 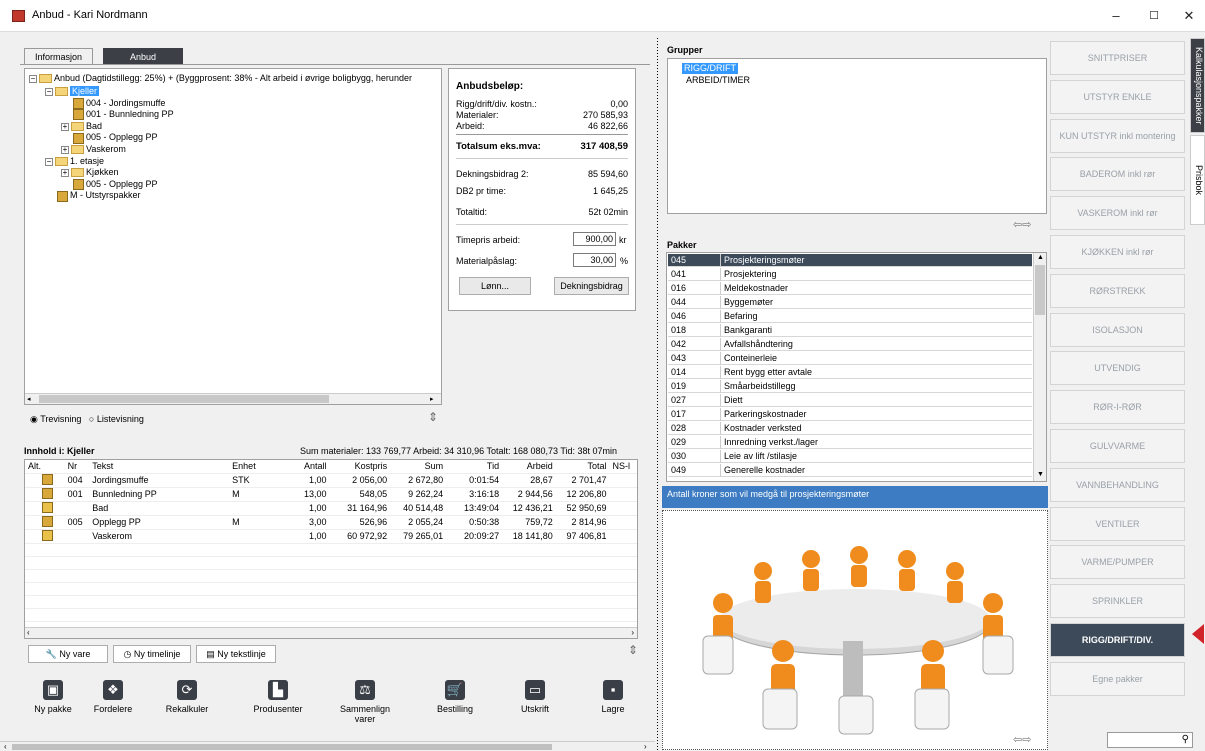 What do you see at coordinates (1185, 739) in the screenshot?
I see `search-icon: ⚲` at bounding box center [1185, 739].